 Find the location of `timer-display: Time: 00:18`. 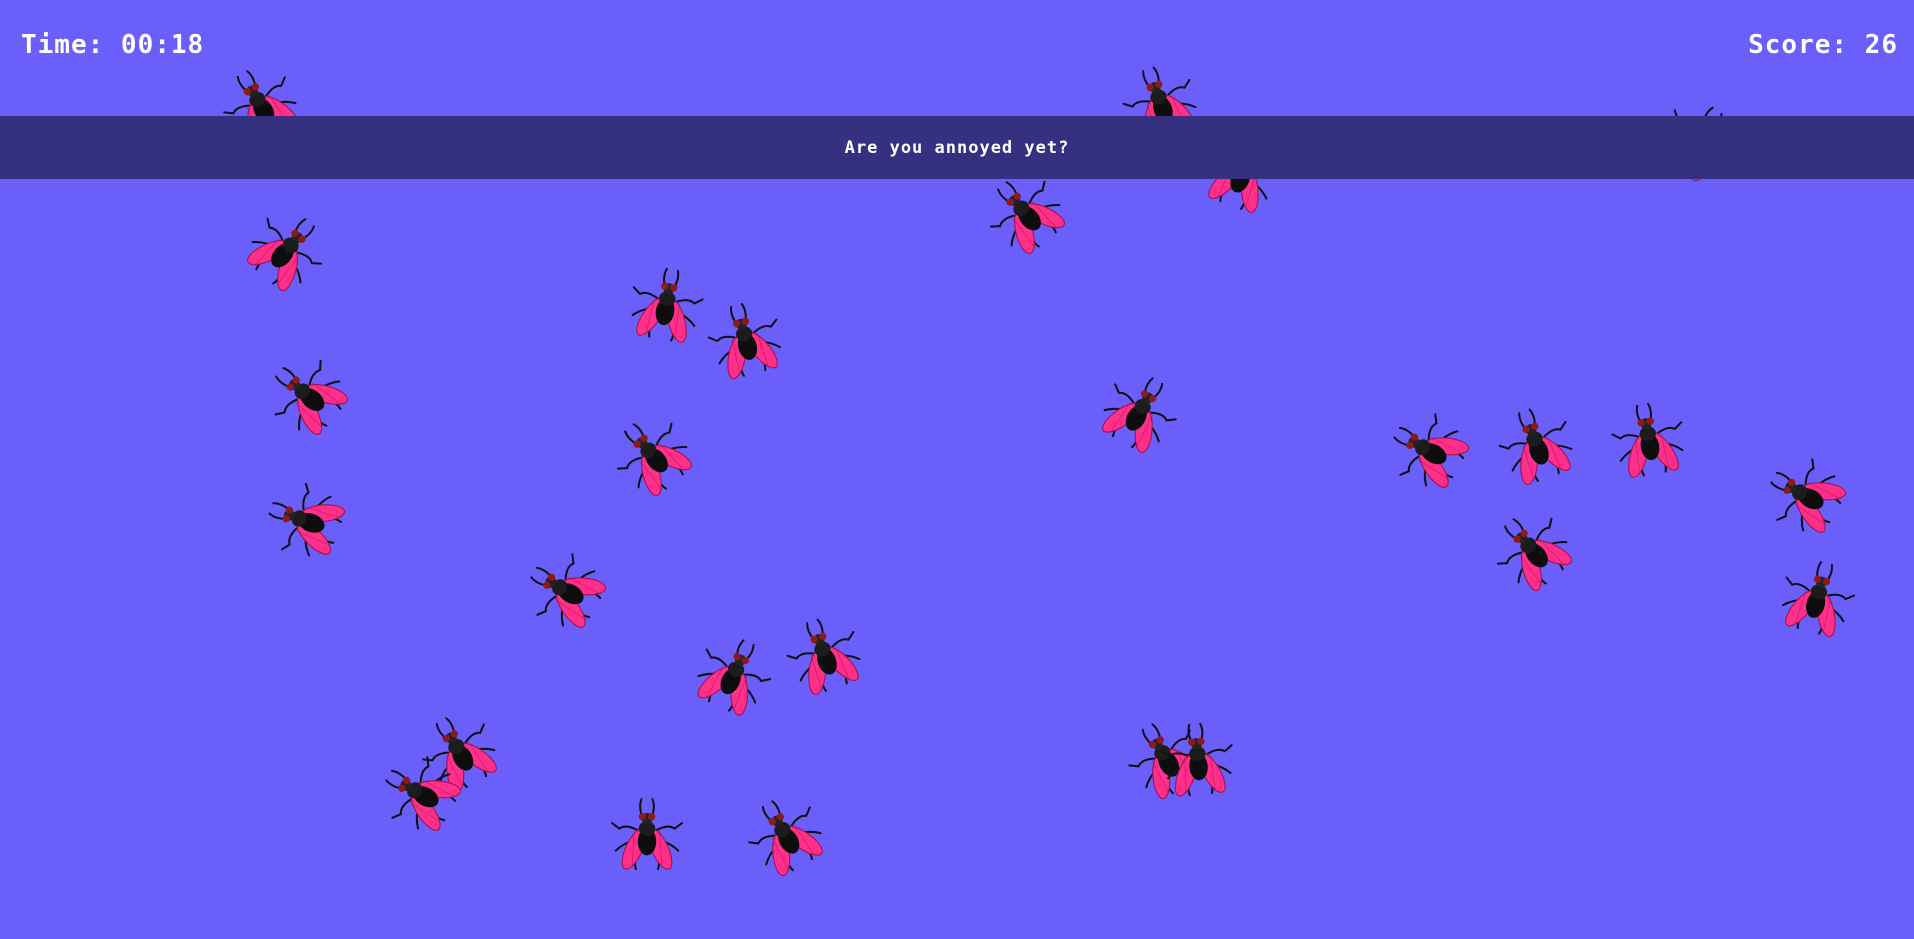

timer-display: Time: 00:18 is located at coordinates (113, 45).